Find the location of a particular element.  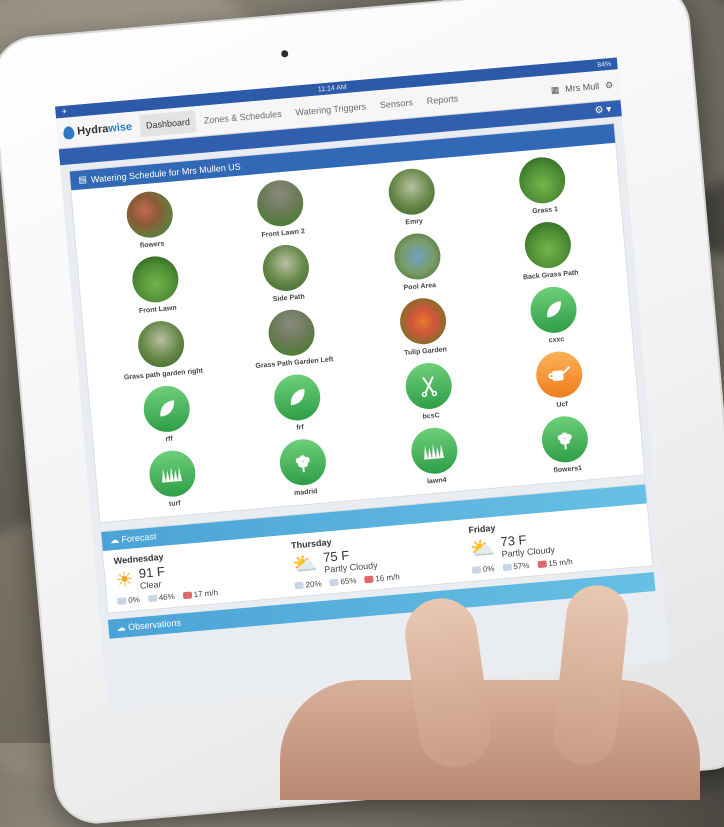

zone-tile: Ucf is located at coordinates (560, 380).